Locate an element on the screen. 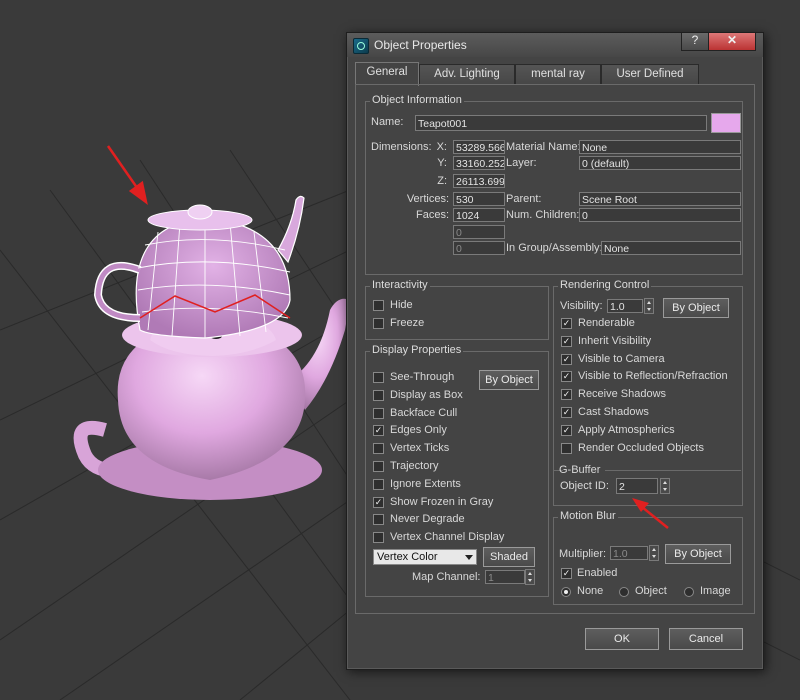  y-label: Y: is located at coordinates (442, 163).